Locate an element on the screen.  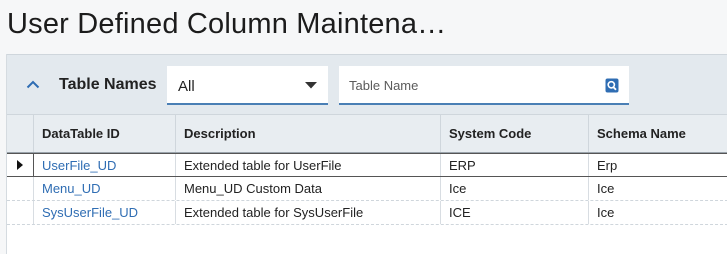
table-name-search is located at coordinates (484, 85).